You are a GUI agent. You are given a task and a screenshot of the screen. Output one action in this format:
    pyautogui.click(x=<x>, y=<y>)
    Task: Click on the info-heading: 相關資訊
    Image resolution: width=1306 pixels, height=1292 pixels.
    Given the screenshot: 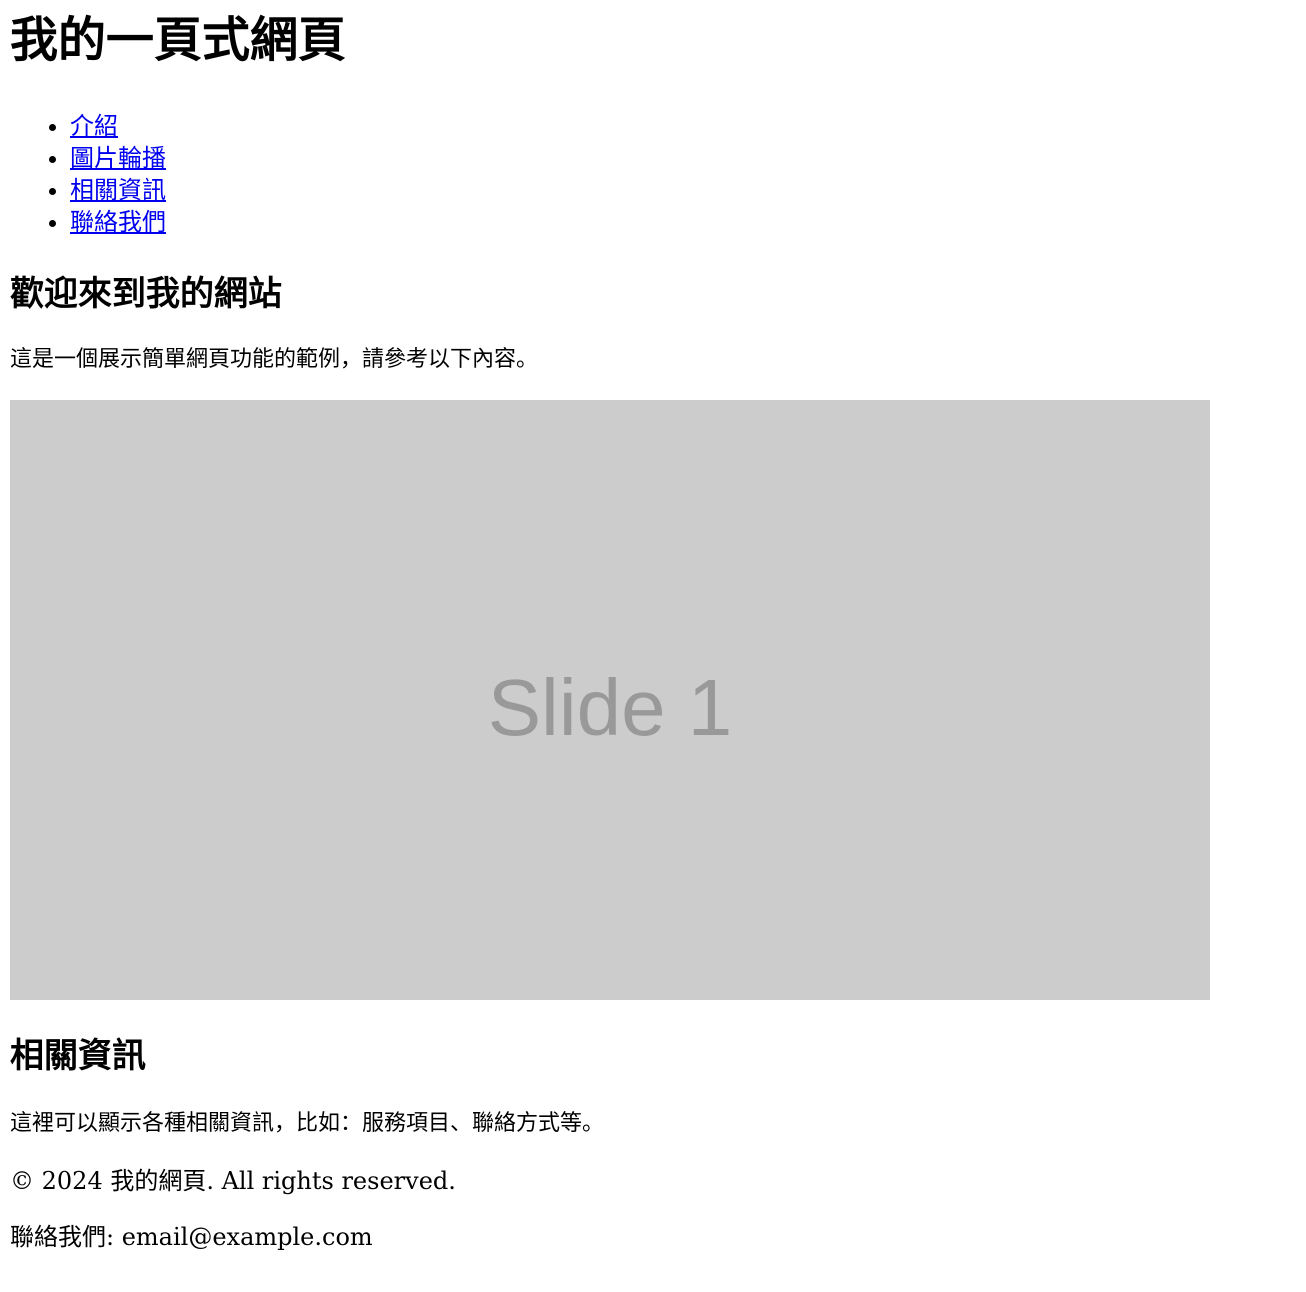 What is the action you would take?
    pyautogui.click(x=78, y=1056)
    